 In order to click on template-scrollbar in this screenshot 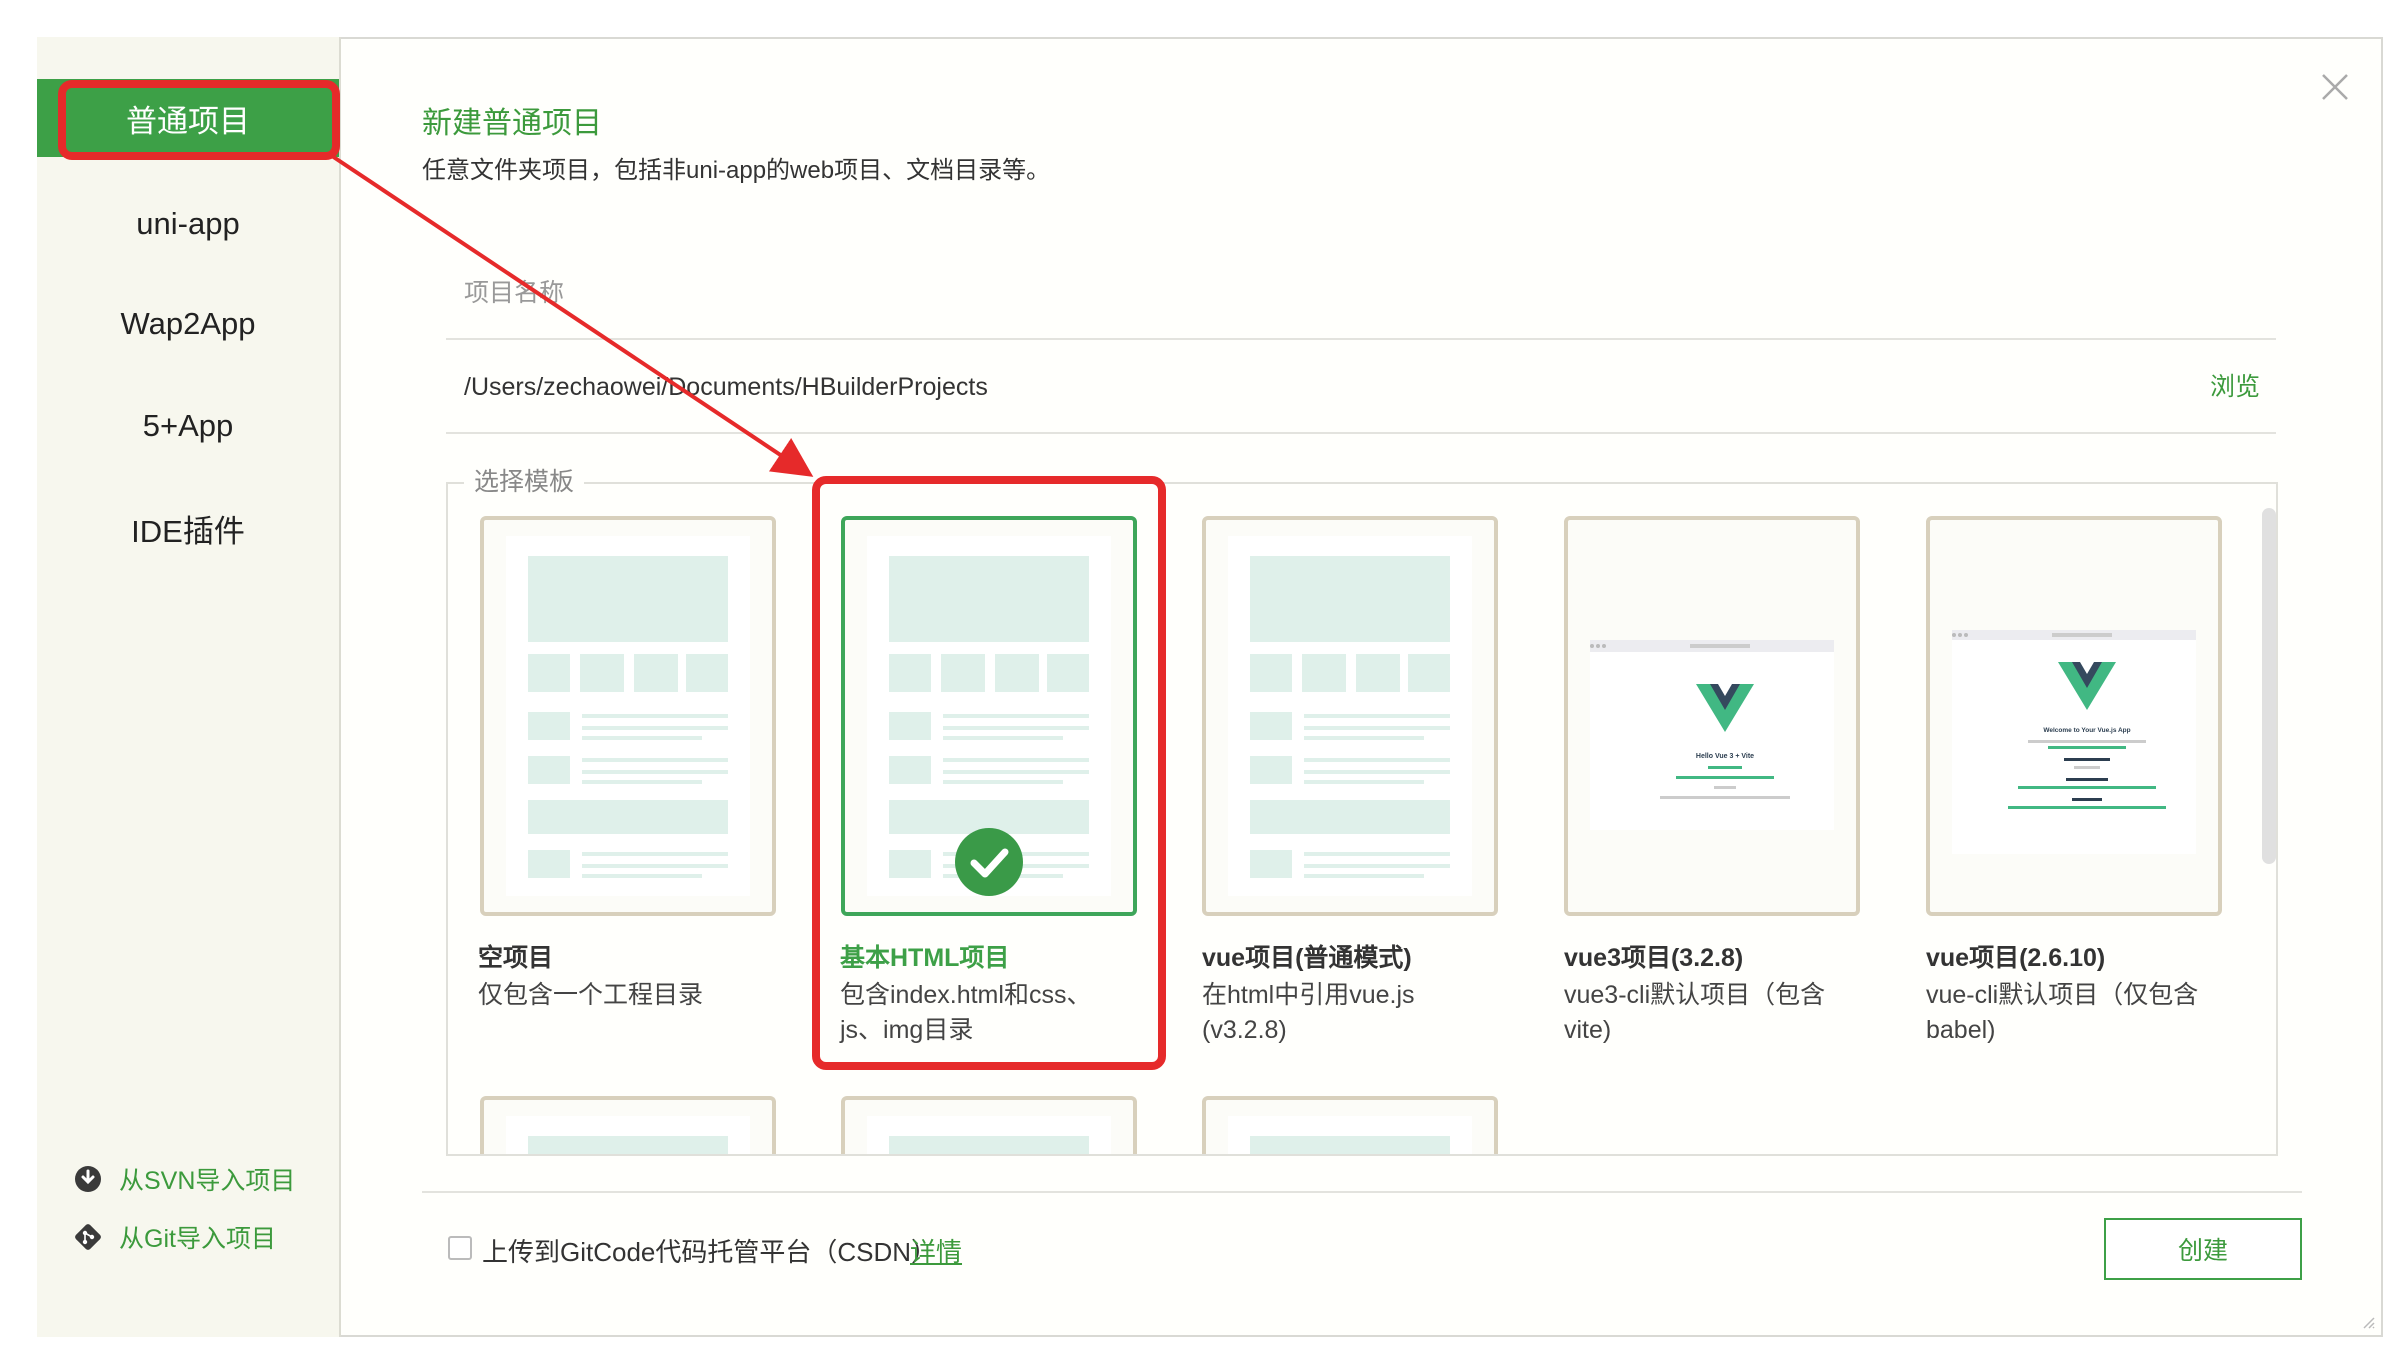, I will do `click(2269, 686)`.